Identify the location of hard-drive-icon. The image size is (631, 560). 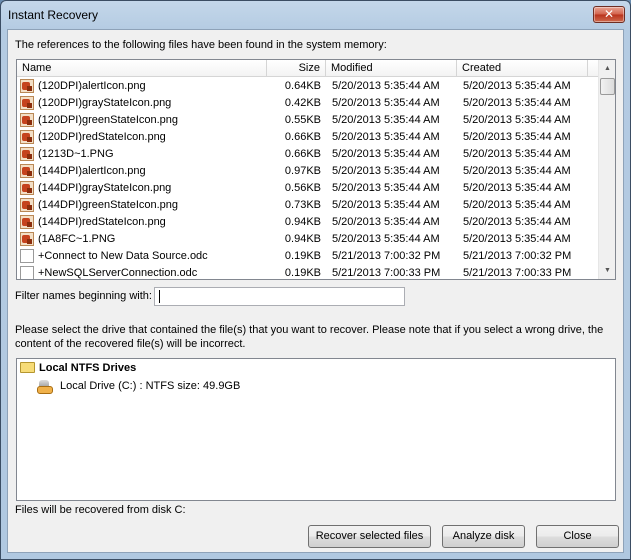
(45, 387).